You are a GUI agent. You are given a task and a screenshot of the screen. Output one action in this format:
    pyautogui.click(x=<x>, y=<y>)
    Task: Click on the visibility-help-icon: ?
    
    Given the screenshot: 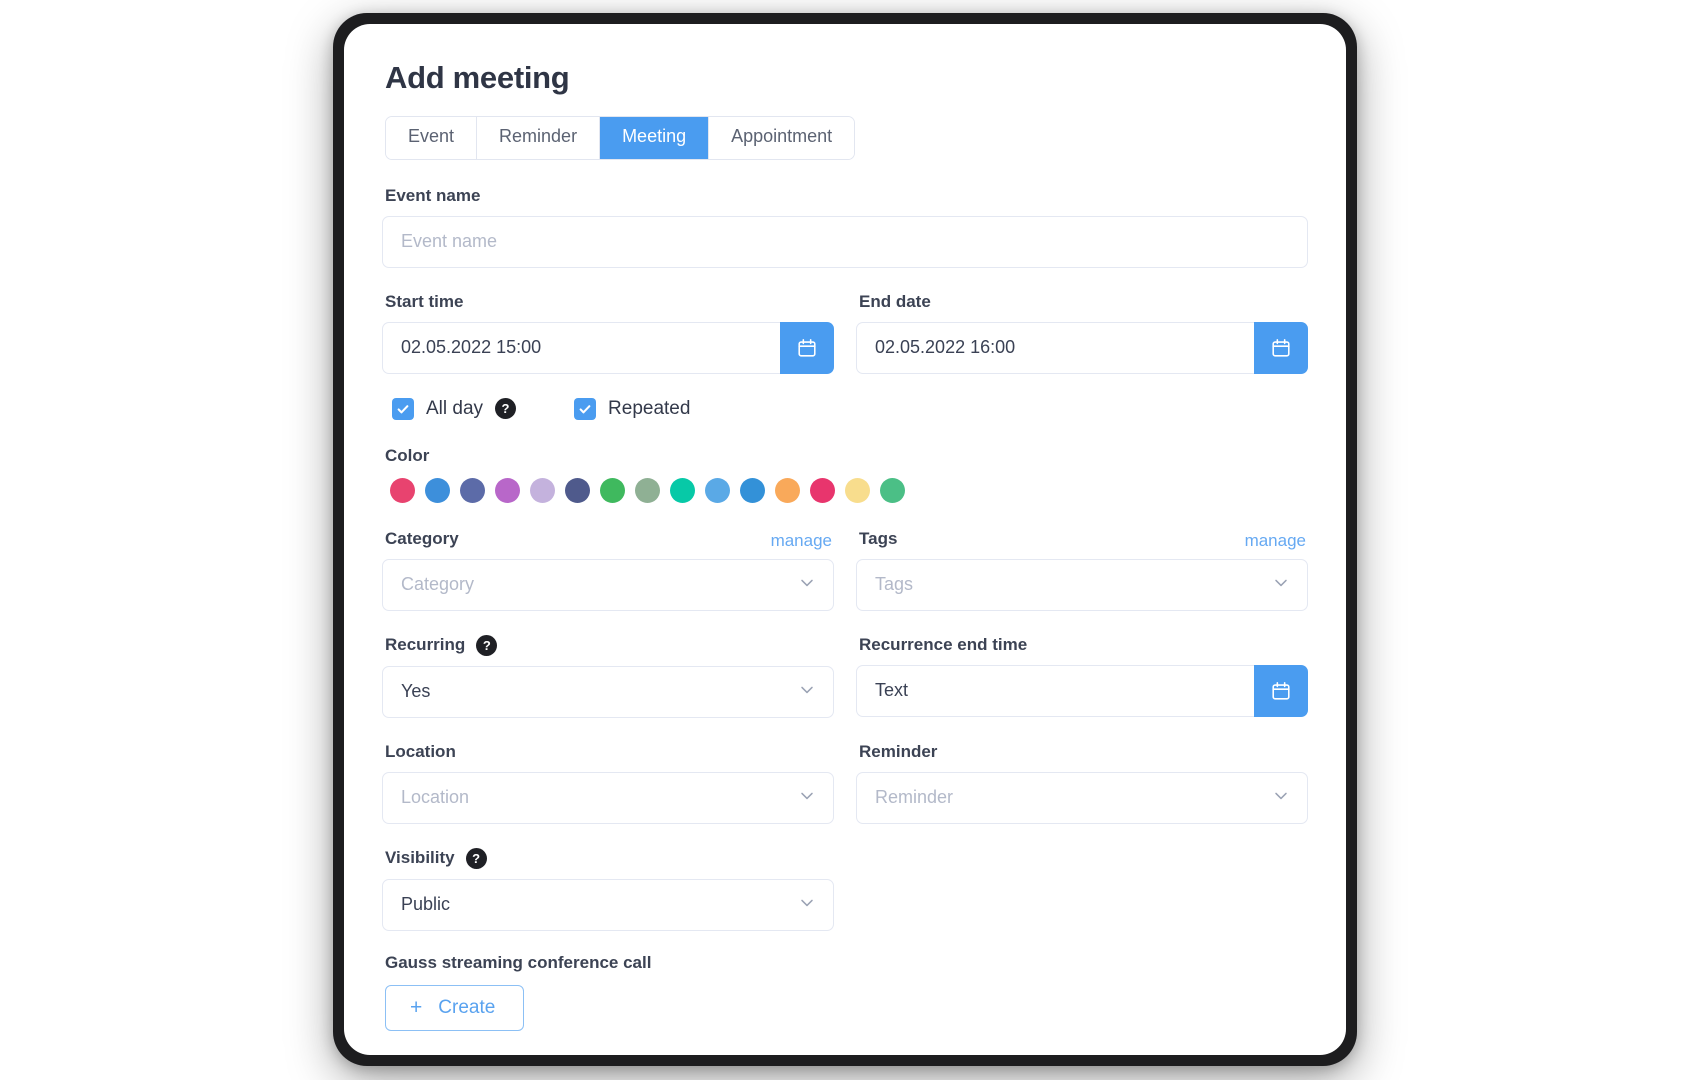 What is the action you would take?
    pyautogui.click(x=476, y=858)
    